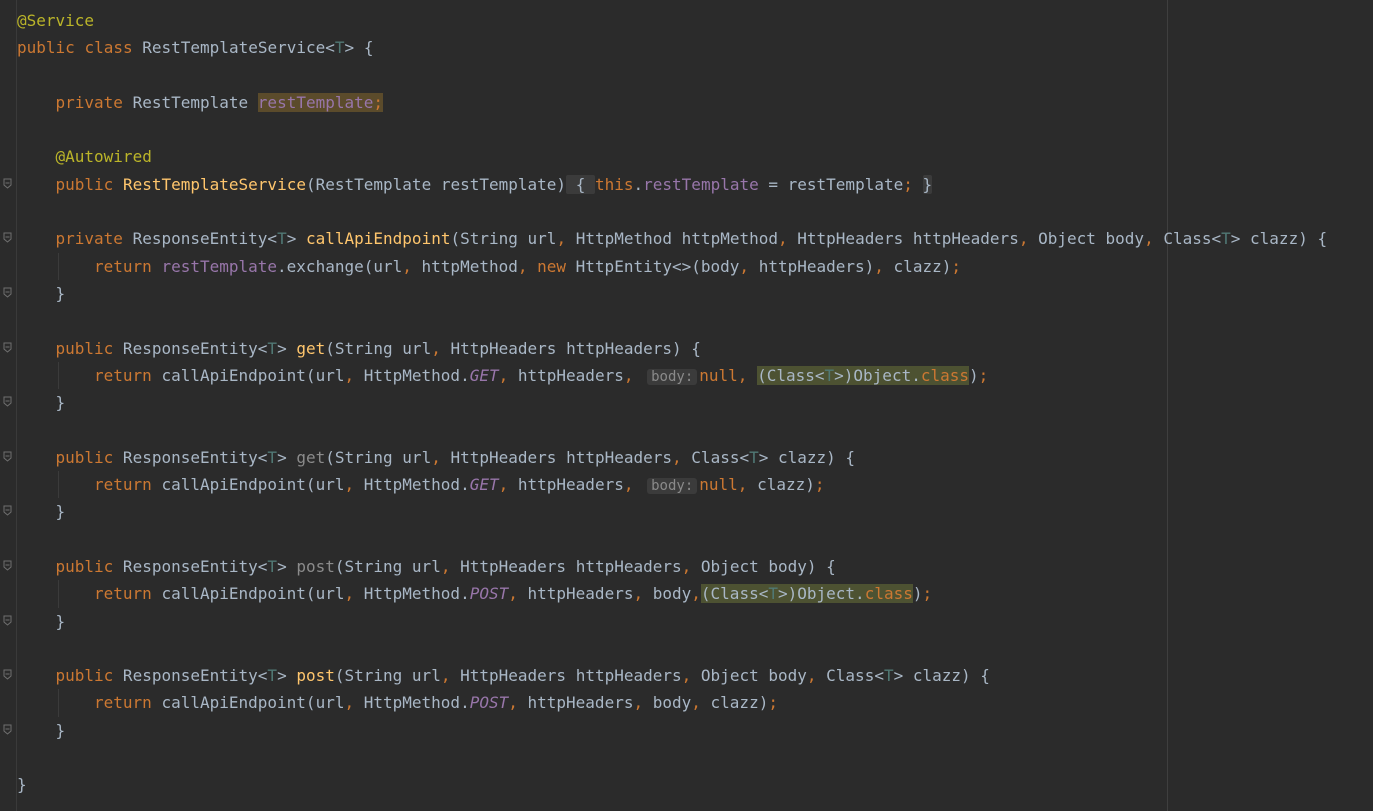  Describe the element at coordinates (614, 184) in the screenshot. I see `code-token: this` at that location.